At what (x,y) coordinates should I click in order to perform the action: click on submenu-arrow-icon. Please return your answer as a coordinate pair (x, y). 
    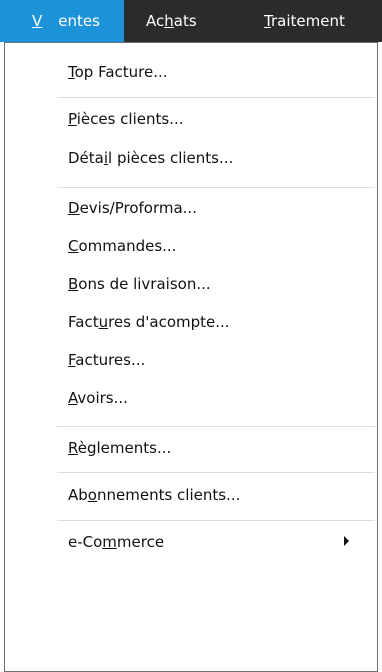
    Looking at the image, I should click on (346, 541).